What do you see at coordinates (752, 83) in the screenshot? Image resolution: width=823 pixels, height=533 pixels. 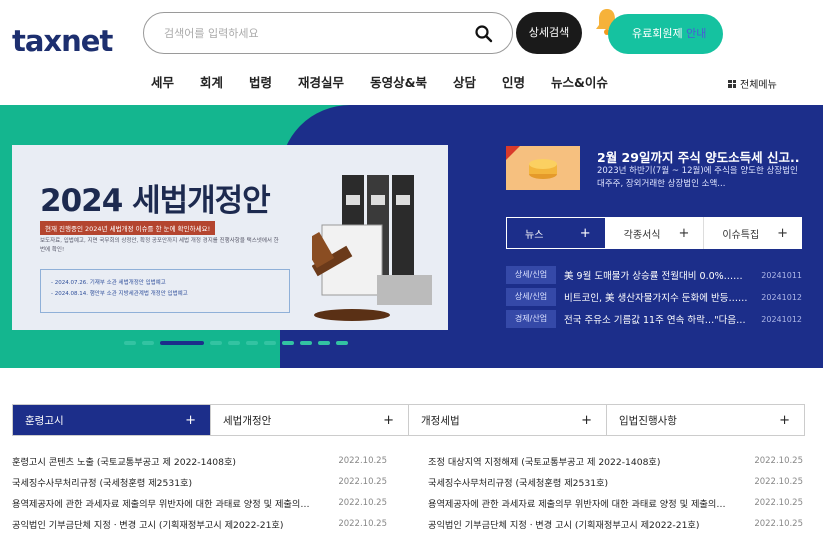 I see `all-menu-button: 전체메뉴` at bounding box center [752, 83].